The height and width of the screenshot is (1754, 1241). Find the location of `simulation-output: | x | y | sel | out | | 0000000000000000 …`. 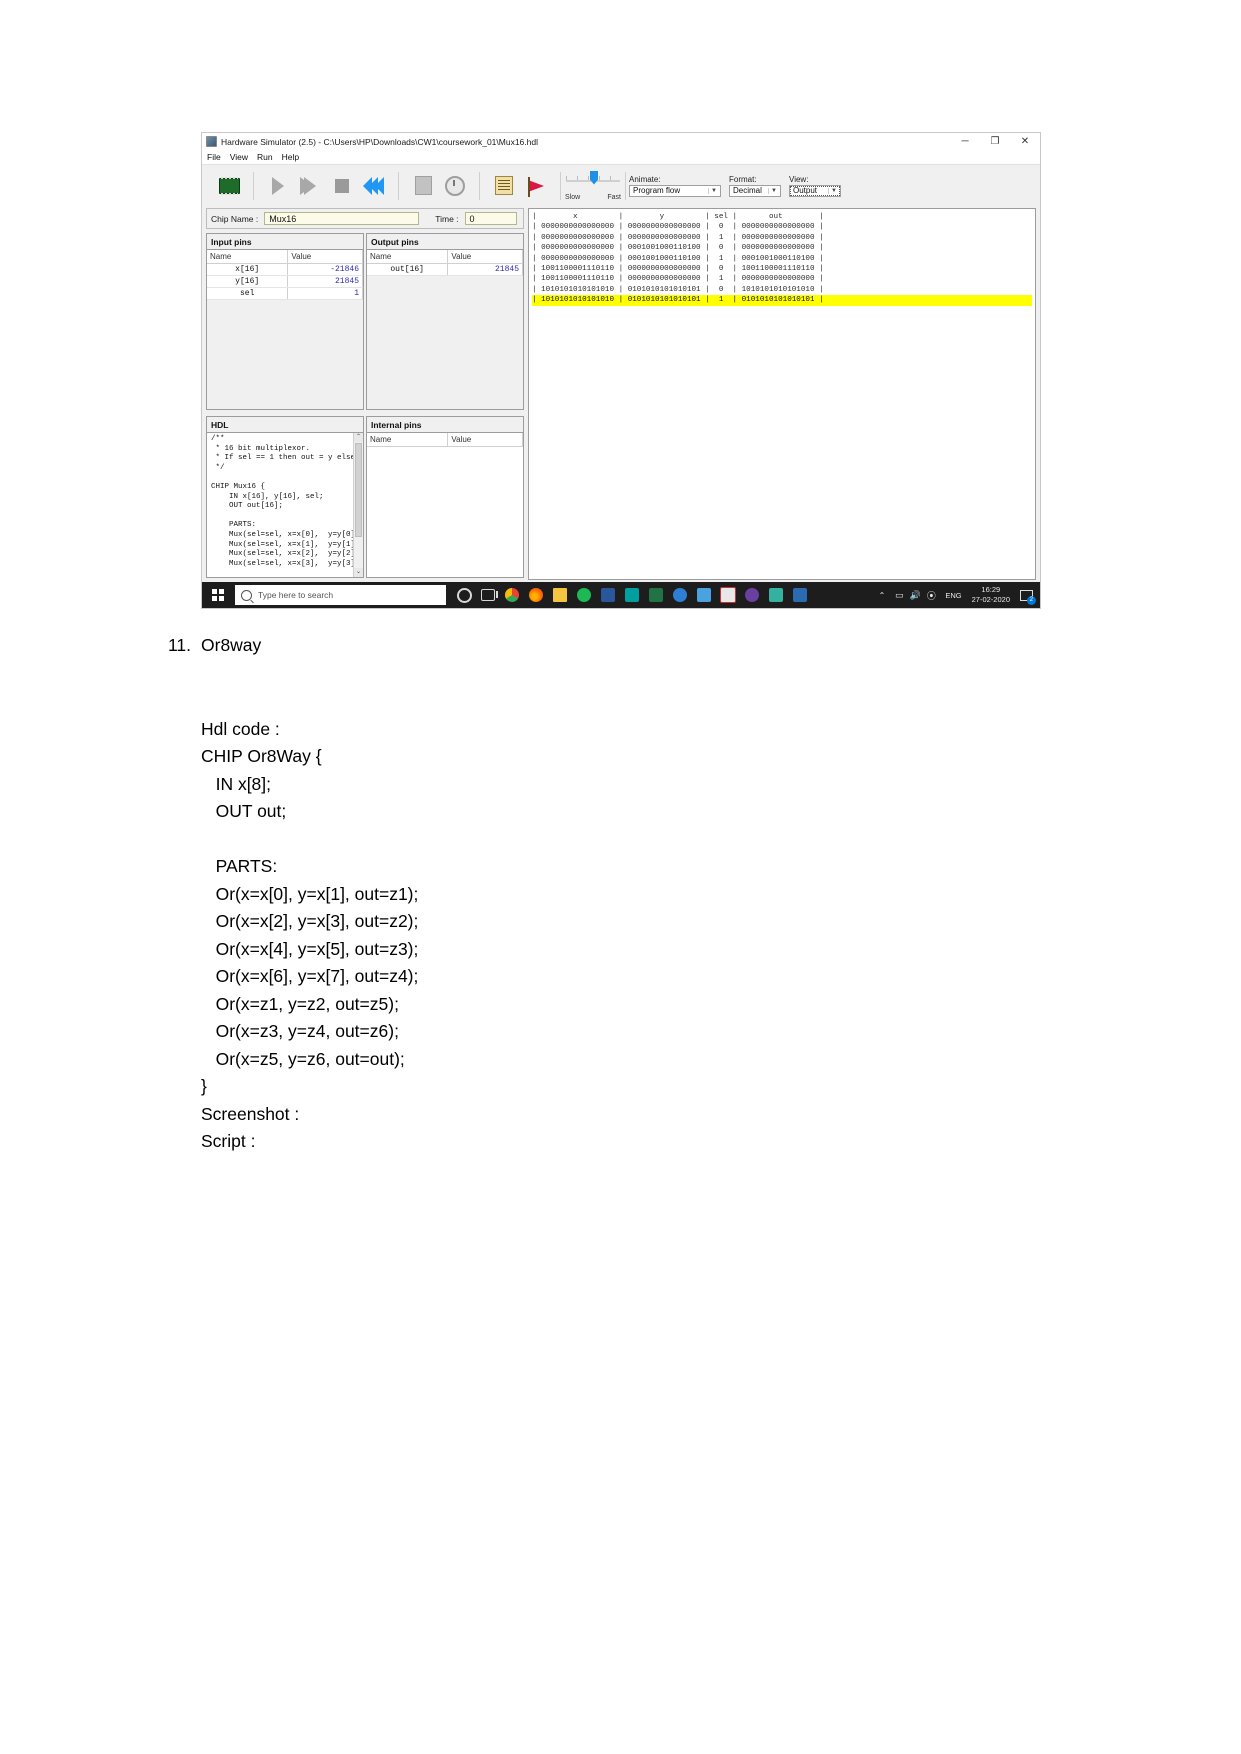

simulation-output: | x | y | sel | out | | 0000000000000000 … is located at coordinates (782, 394).